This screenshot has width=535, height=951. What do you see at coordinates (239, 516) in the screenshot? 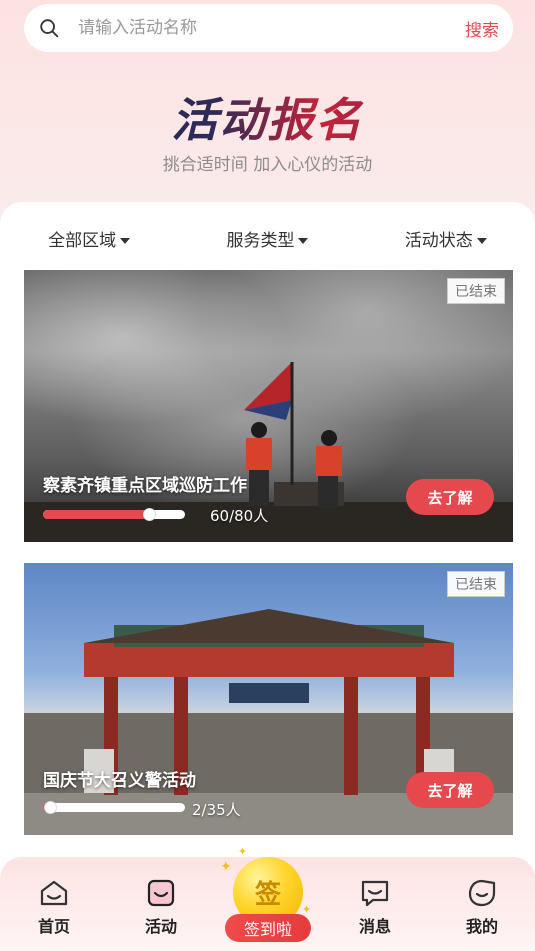
I see `enrollment-count: 60/80人` at bounding box center [239, 516].